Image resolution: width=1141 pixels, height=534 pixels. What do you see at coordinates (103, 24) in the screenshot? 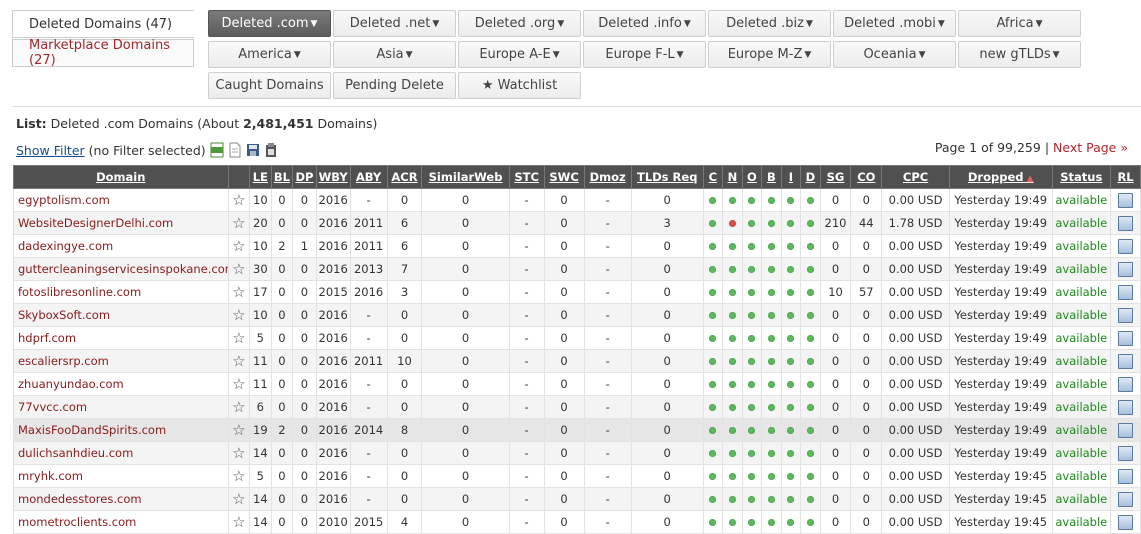
I see `tab-deleted-domains: Deleted Domains (47)` at bounding box center [103, 24].